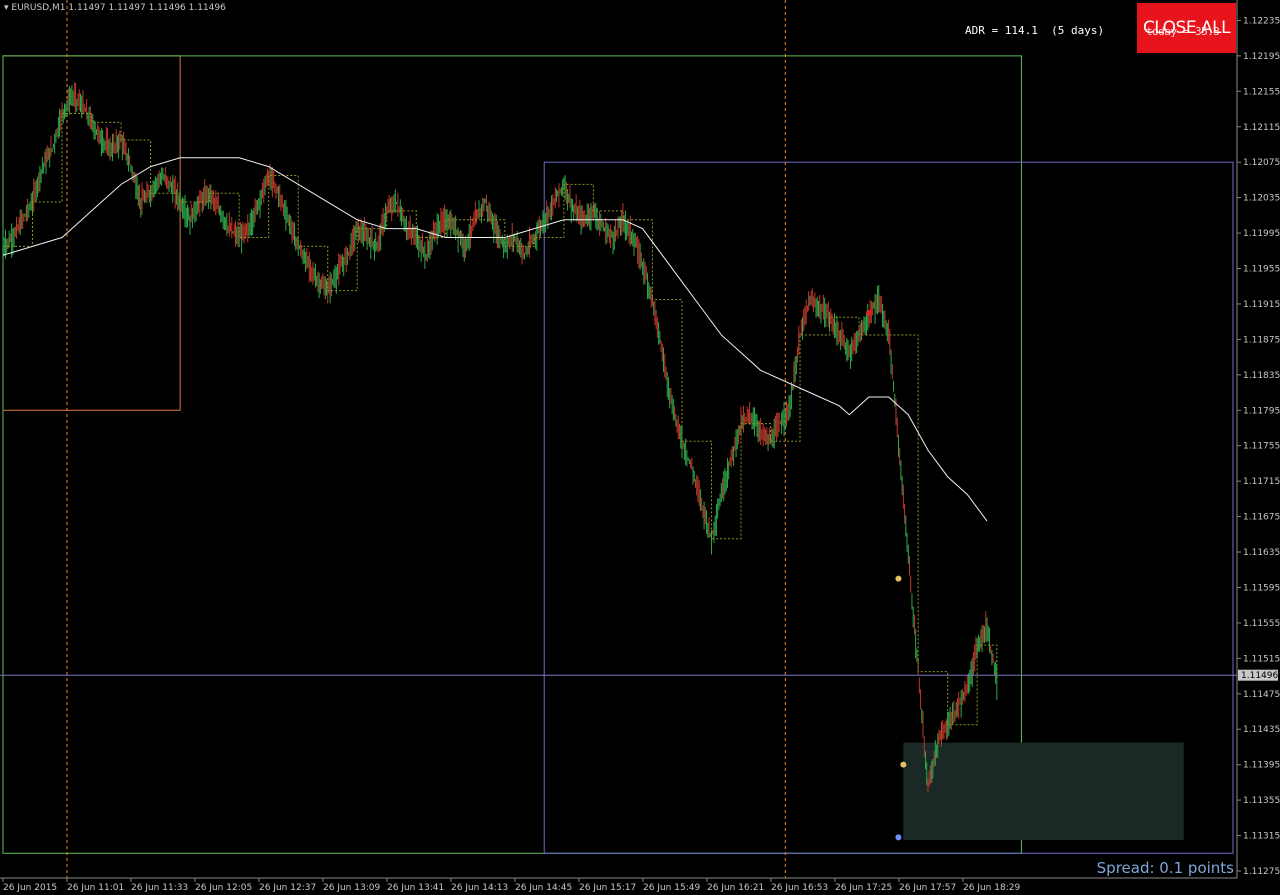  I want to click on y-tick-label-21: 1.11395, so click(1261, 766).